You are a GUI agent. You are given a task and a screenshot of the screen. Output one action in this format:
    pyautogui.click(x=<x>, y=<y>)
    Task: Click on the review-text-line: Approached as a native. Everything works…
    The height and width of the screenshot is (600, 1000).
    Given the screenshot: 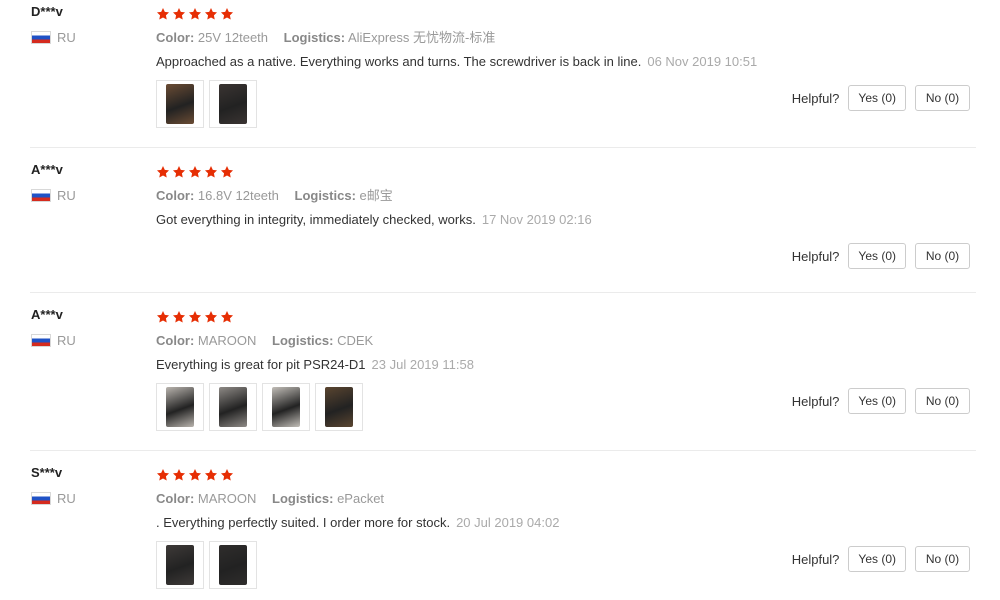 What is the action you would take?
    pyautogui.click(x=456, y=62)
    